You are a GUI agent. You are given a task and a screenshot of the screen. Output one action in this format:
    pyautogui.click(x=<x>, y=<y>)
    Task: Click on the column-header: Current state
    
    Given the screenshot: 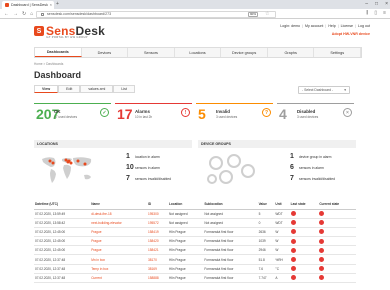 What is the action you would take?
    pyautogui.click(x=337, y=205)
    